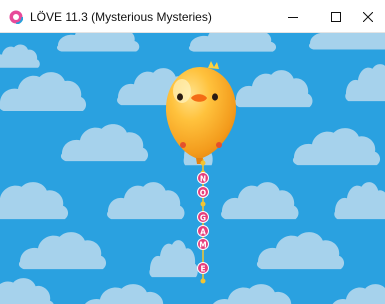 Image resolution: width=385 pixels, height=304 pixels. Describe the element at coordinates (202, 269) in the screenshot. I see `bead-letter: E` at that location.